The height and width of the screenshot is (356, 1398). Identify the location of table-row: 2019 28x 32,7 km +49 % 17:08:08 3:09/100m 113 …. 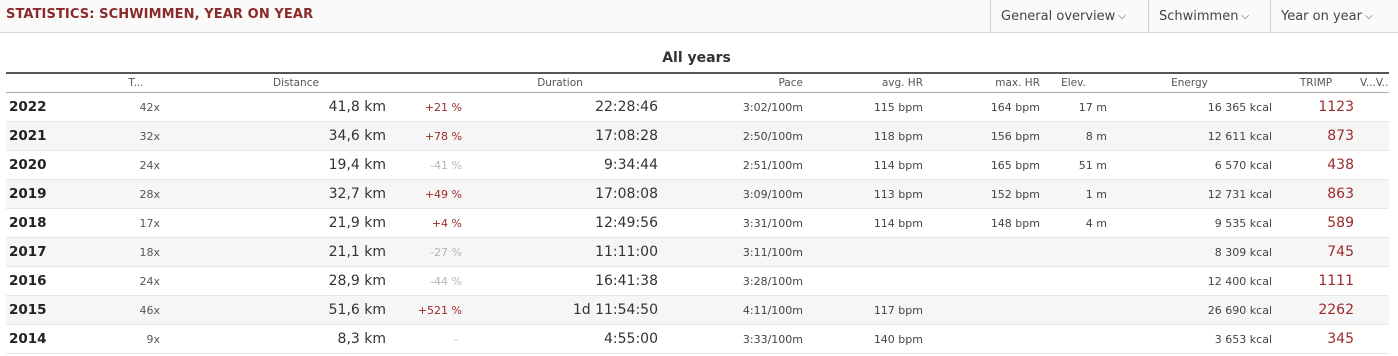
(697, 194).